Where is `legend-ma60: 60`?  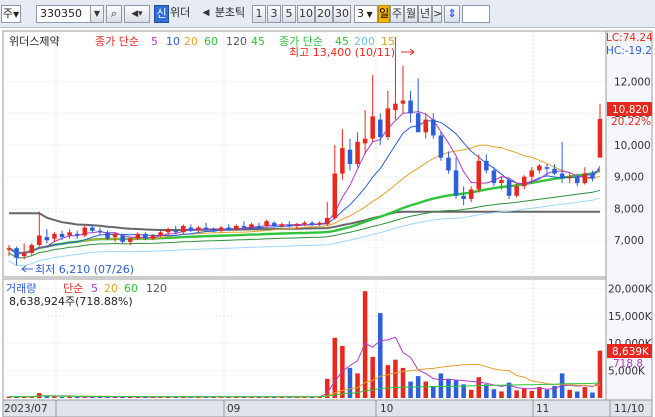
legend-ma60: 60 is located at coordinates (211, 41).